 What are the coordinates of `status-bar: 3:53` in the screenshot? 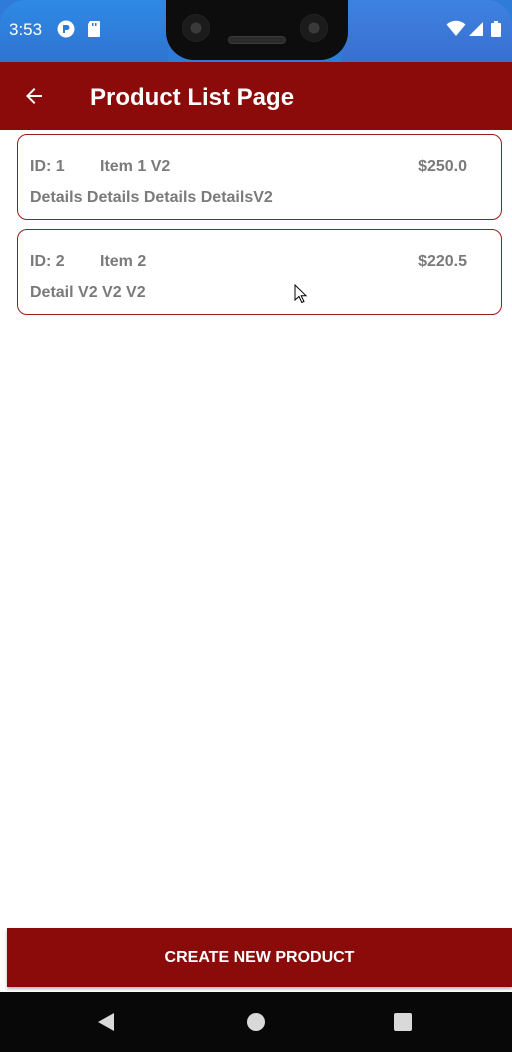 It's located at (256, 31).